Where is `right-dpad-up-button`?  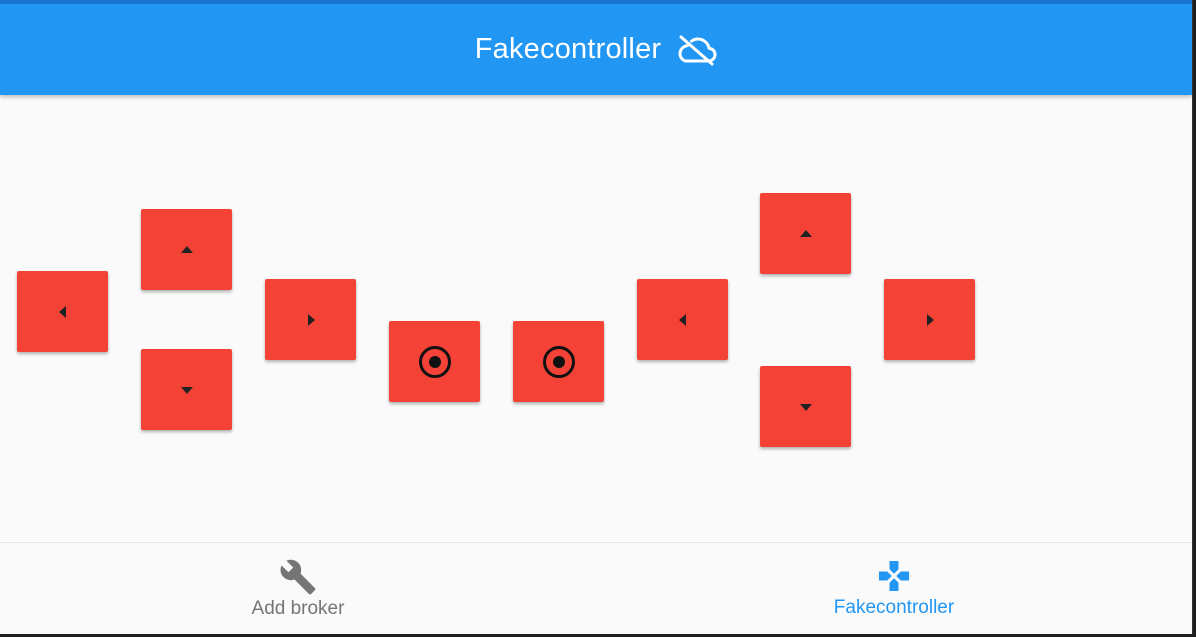 right-dpad-up-button is located at coordinates (805, 233).